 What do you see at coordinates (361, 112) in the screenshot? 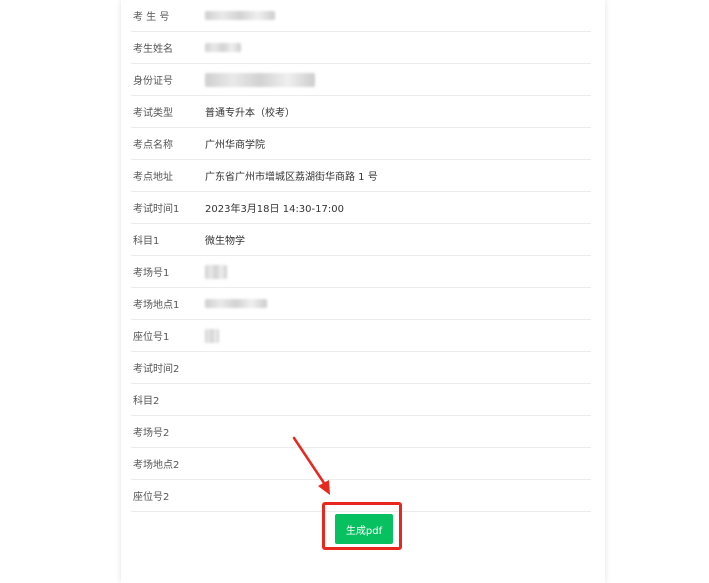
I see `info-row-exam-type: 考试类型 普通专升本（校考）` at bounding box center [361, 112].